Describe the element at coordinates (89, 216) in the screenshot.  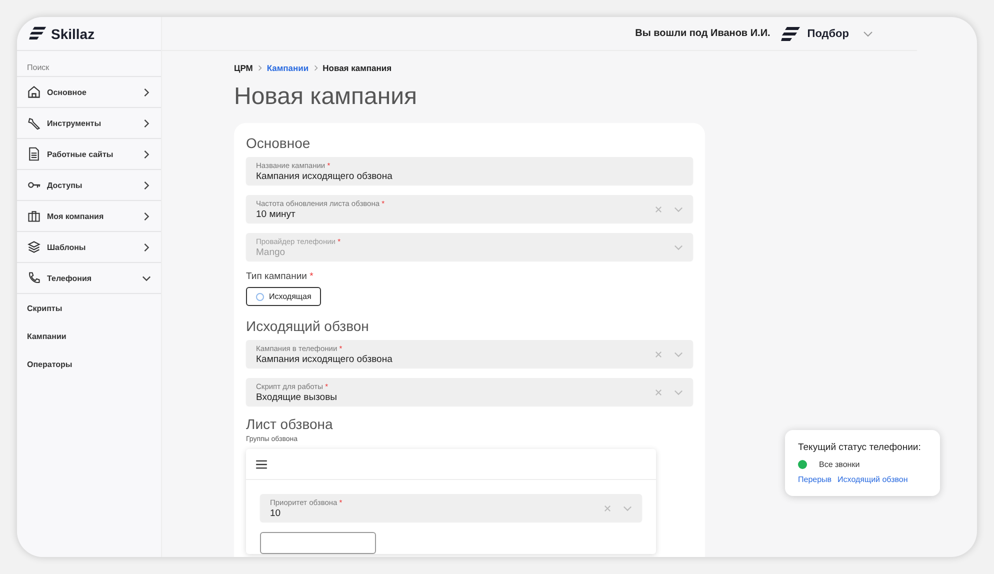
I see `sidebar-item: Моя компания` at that location.